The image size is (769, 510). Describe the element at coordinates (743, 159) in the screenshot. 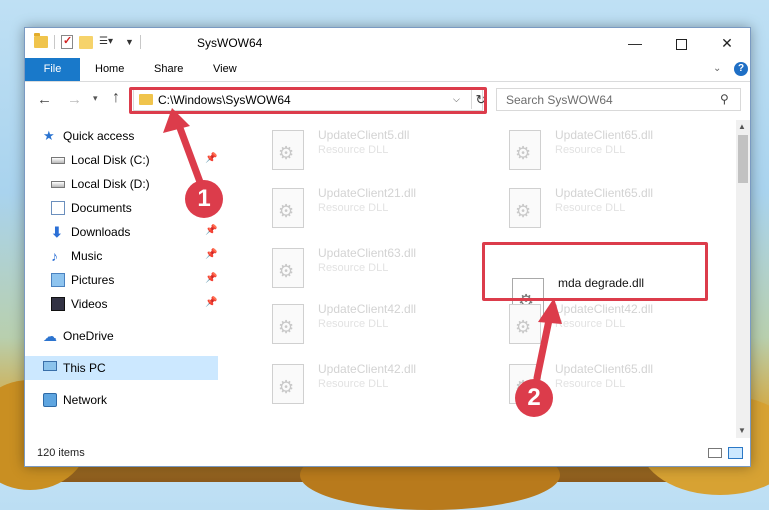

I see `scroll-thumb` at that location.